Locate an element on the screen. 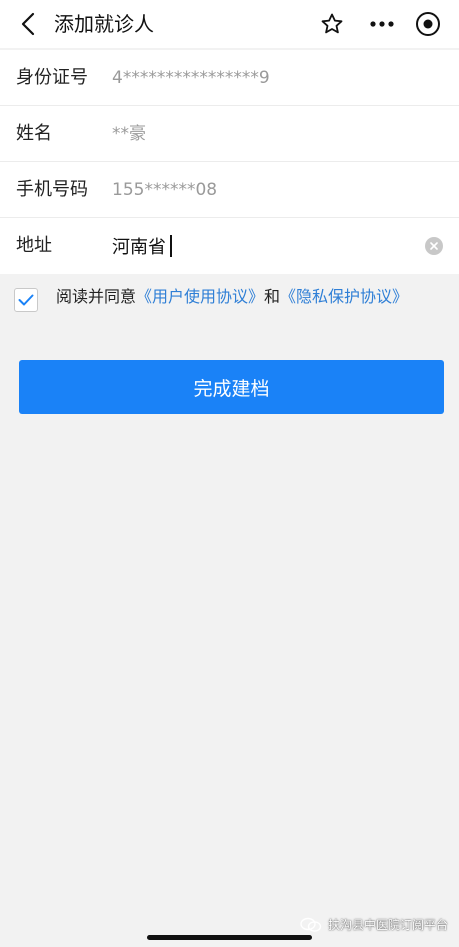  agreement-text: 阅读并同意《用户使用协议》和《隐私保护协议》 is located at coordinates (232, 297).